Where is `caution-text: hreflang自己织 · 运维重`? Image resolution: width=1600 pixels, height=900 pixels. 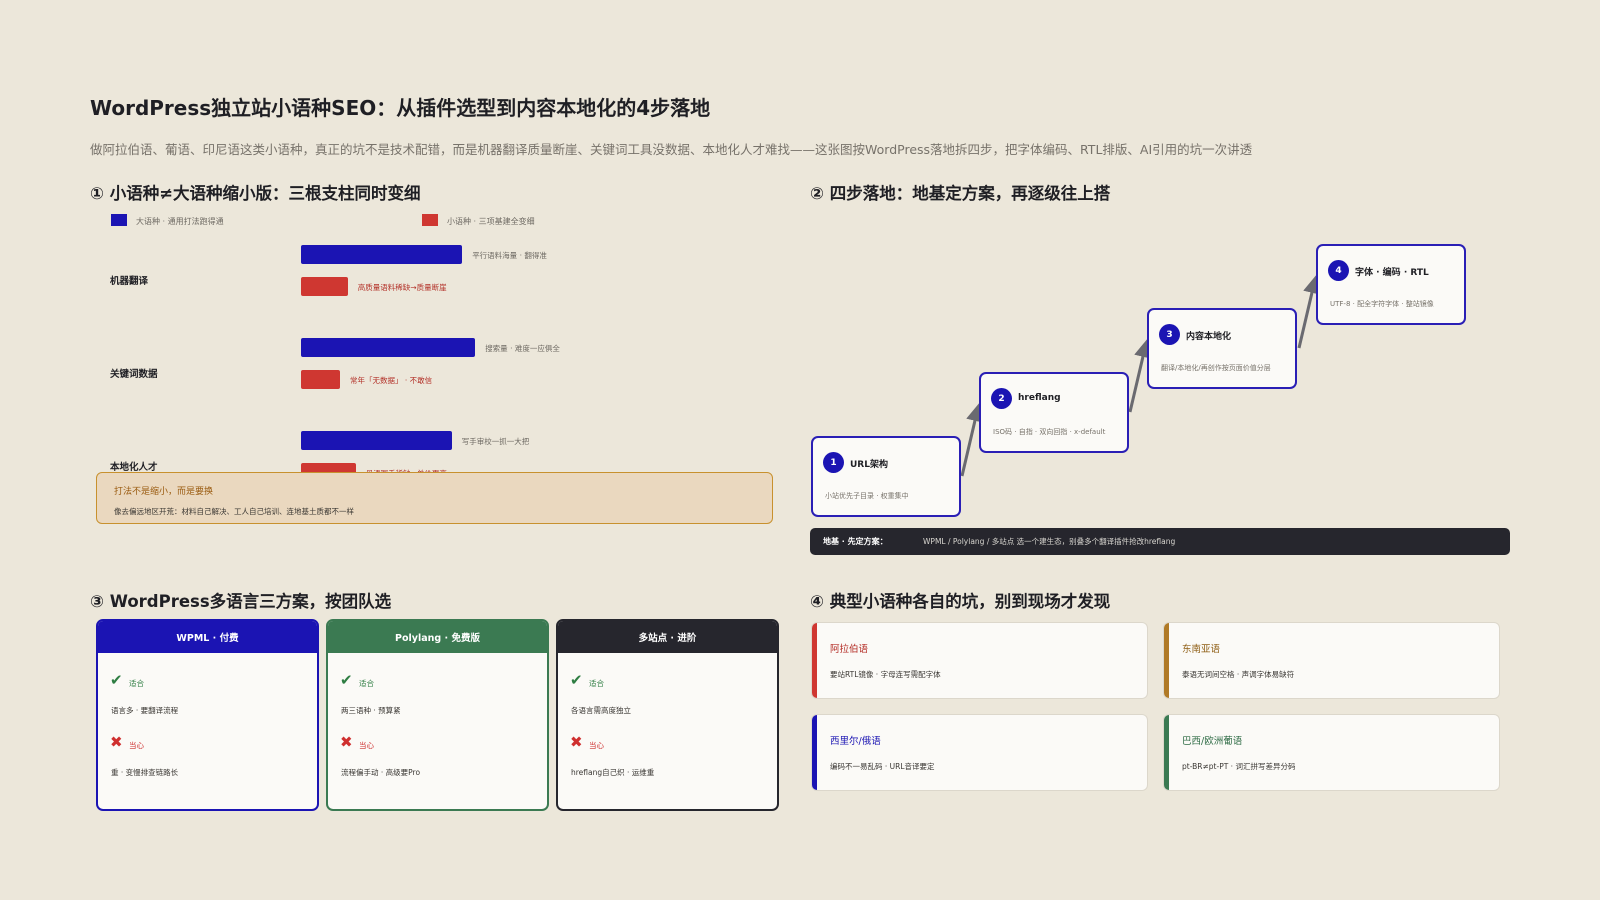 caution-text: hreflang自己织 · 运维重 is located at coordinates (613, 772).